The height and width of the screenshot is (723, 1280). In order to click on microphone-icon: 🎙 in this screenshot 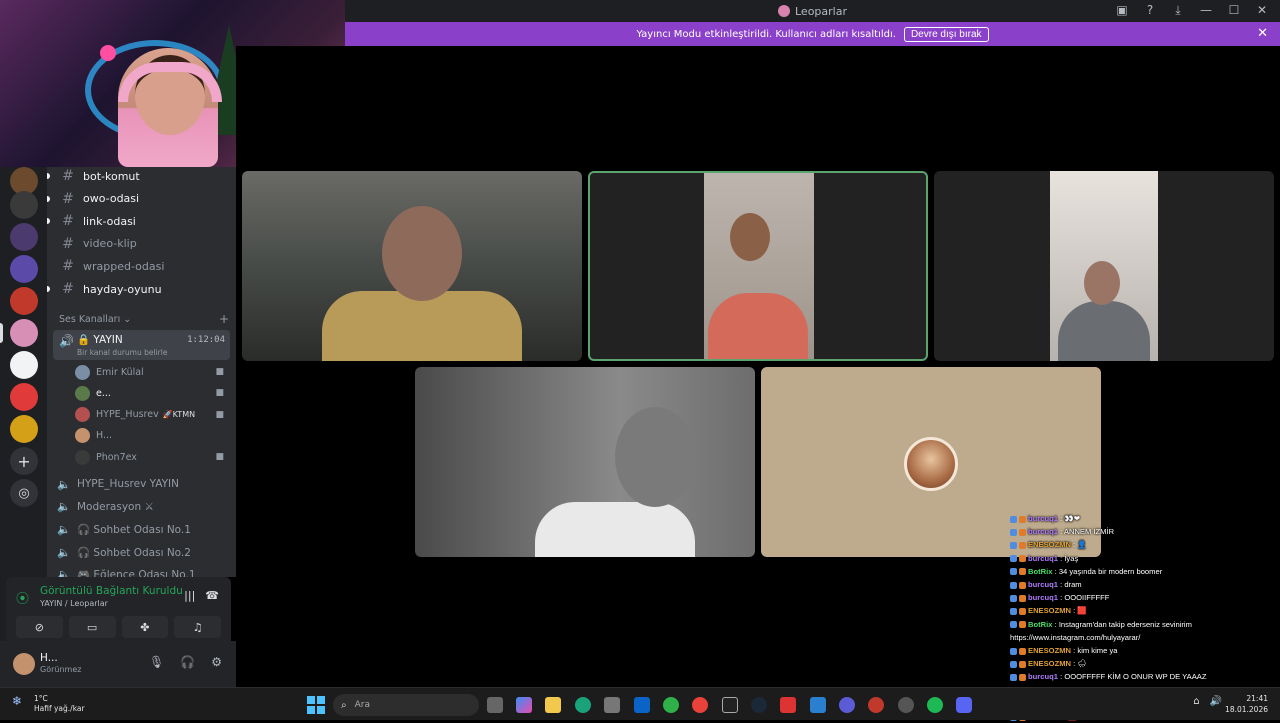, I will do `click(156, 662)`.